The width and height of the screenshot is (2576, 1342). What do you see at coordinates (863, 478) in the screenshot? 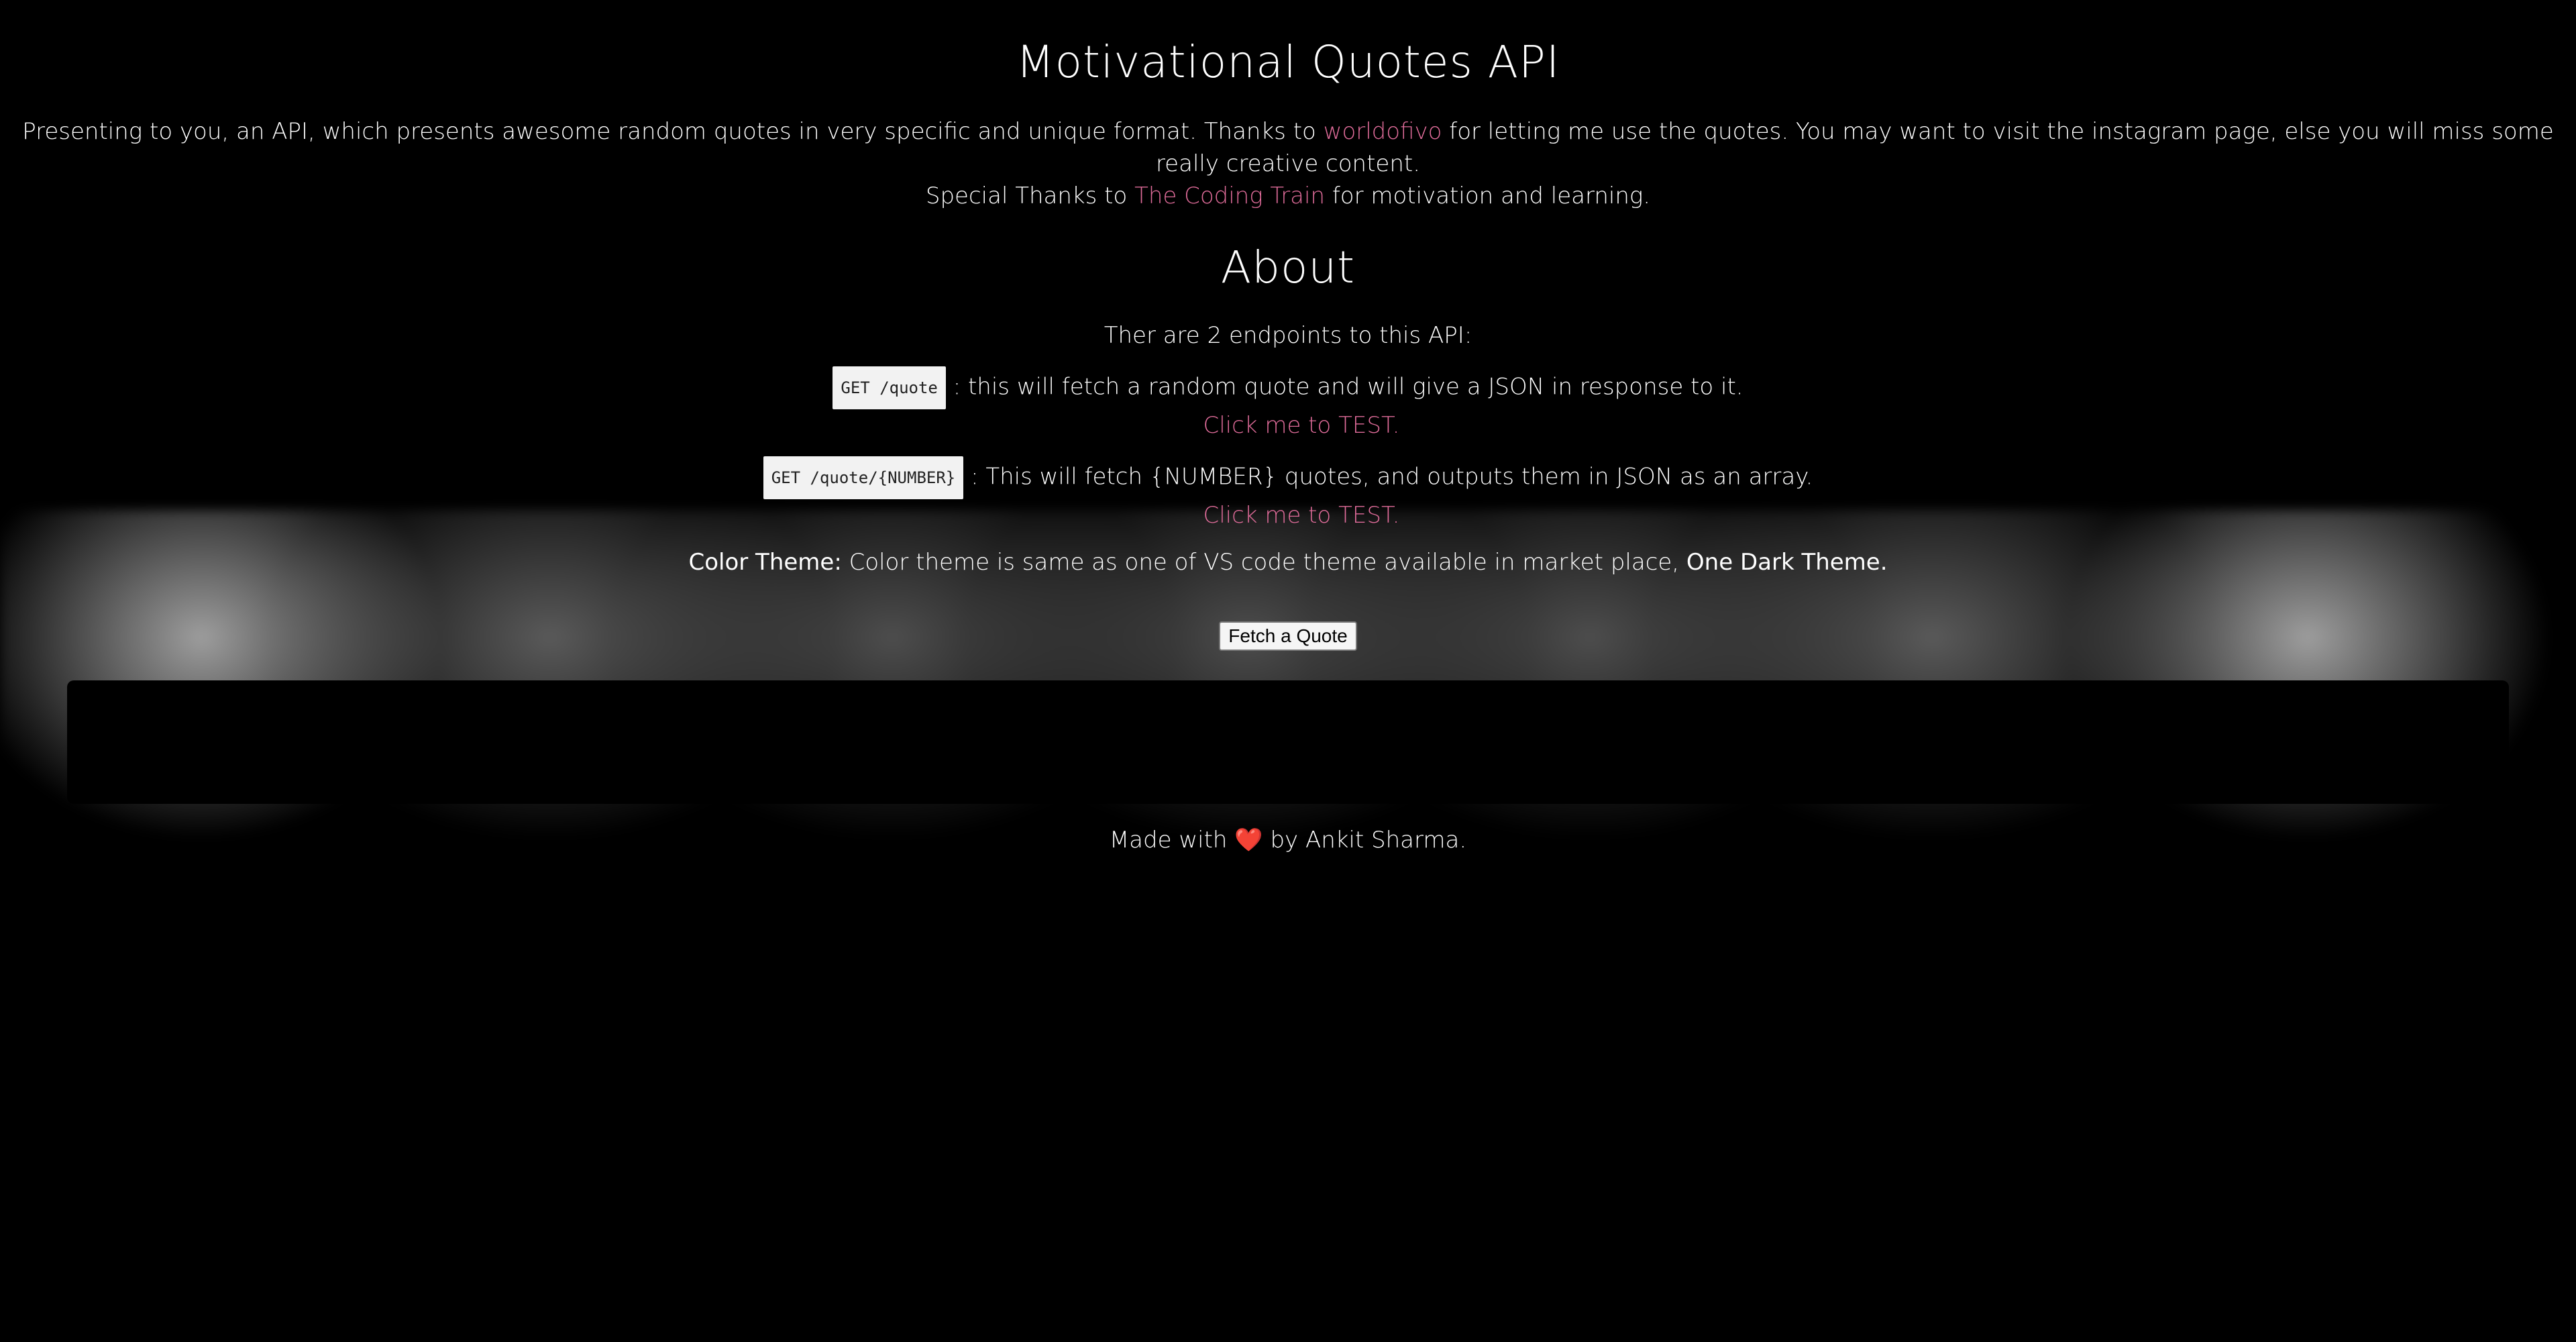
I see `endpoint-code: GET /quote/{NUMBER}` at bounding box center [863, 478].